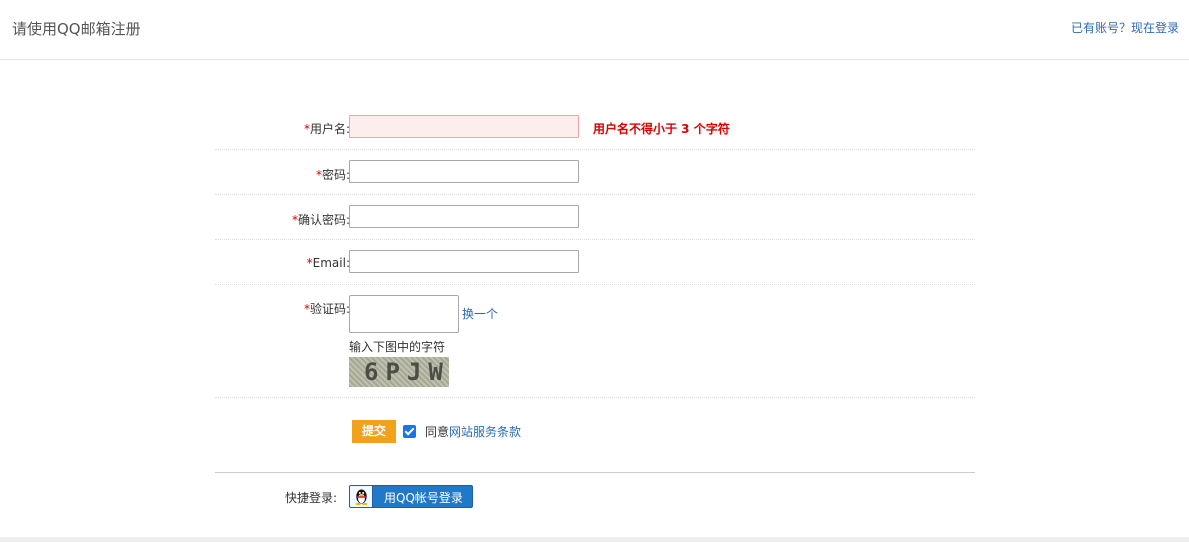 This screenshot has height=542, width=1189. What do you see at coordinates (328, 263) in the screenshot?
I see `email-label: *Email:` at bounding box center [328, 263].